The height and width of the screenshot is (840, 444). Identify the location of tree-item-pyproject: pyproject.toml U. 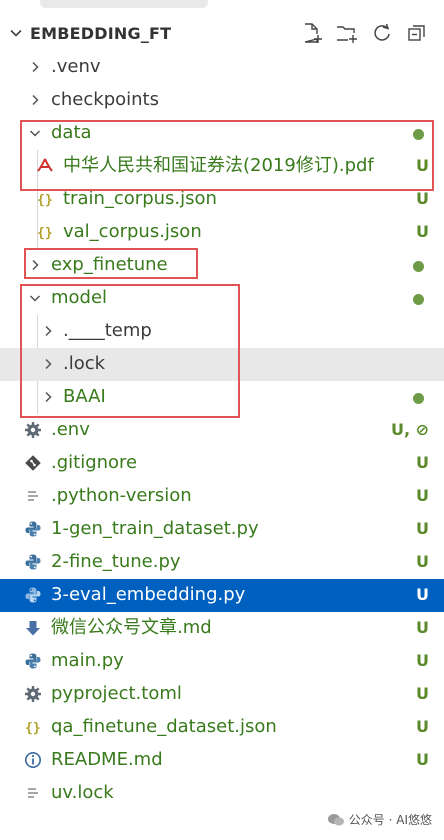
(222, 694).